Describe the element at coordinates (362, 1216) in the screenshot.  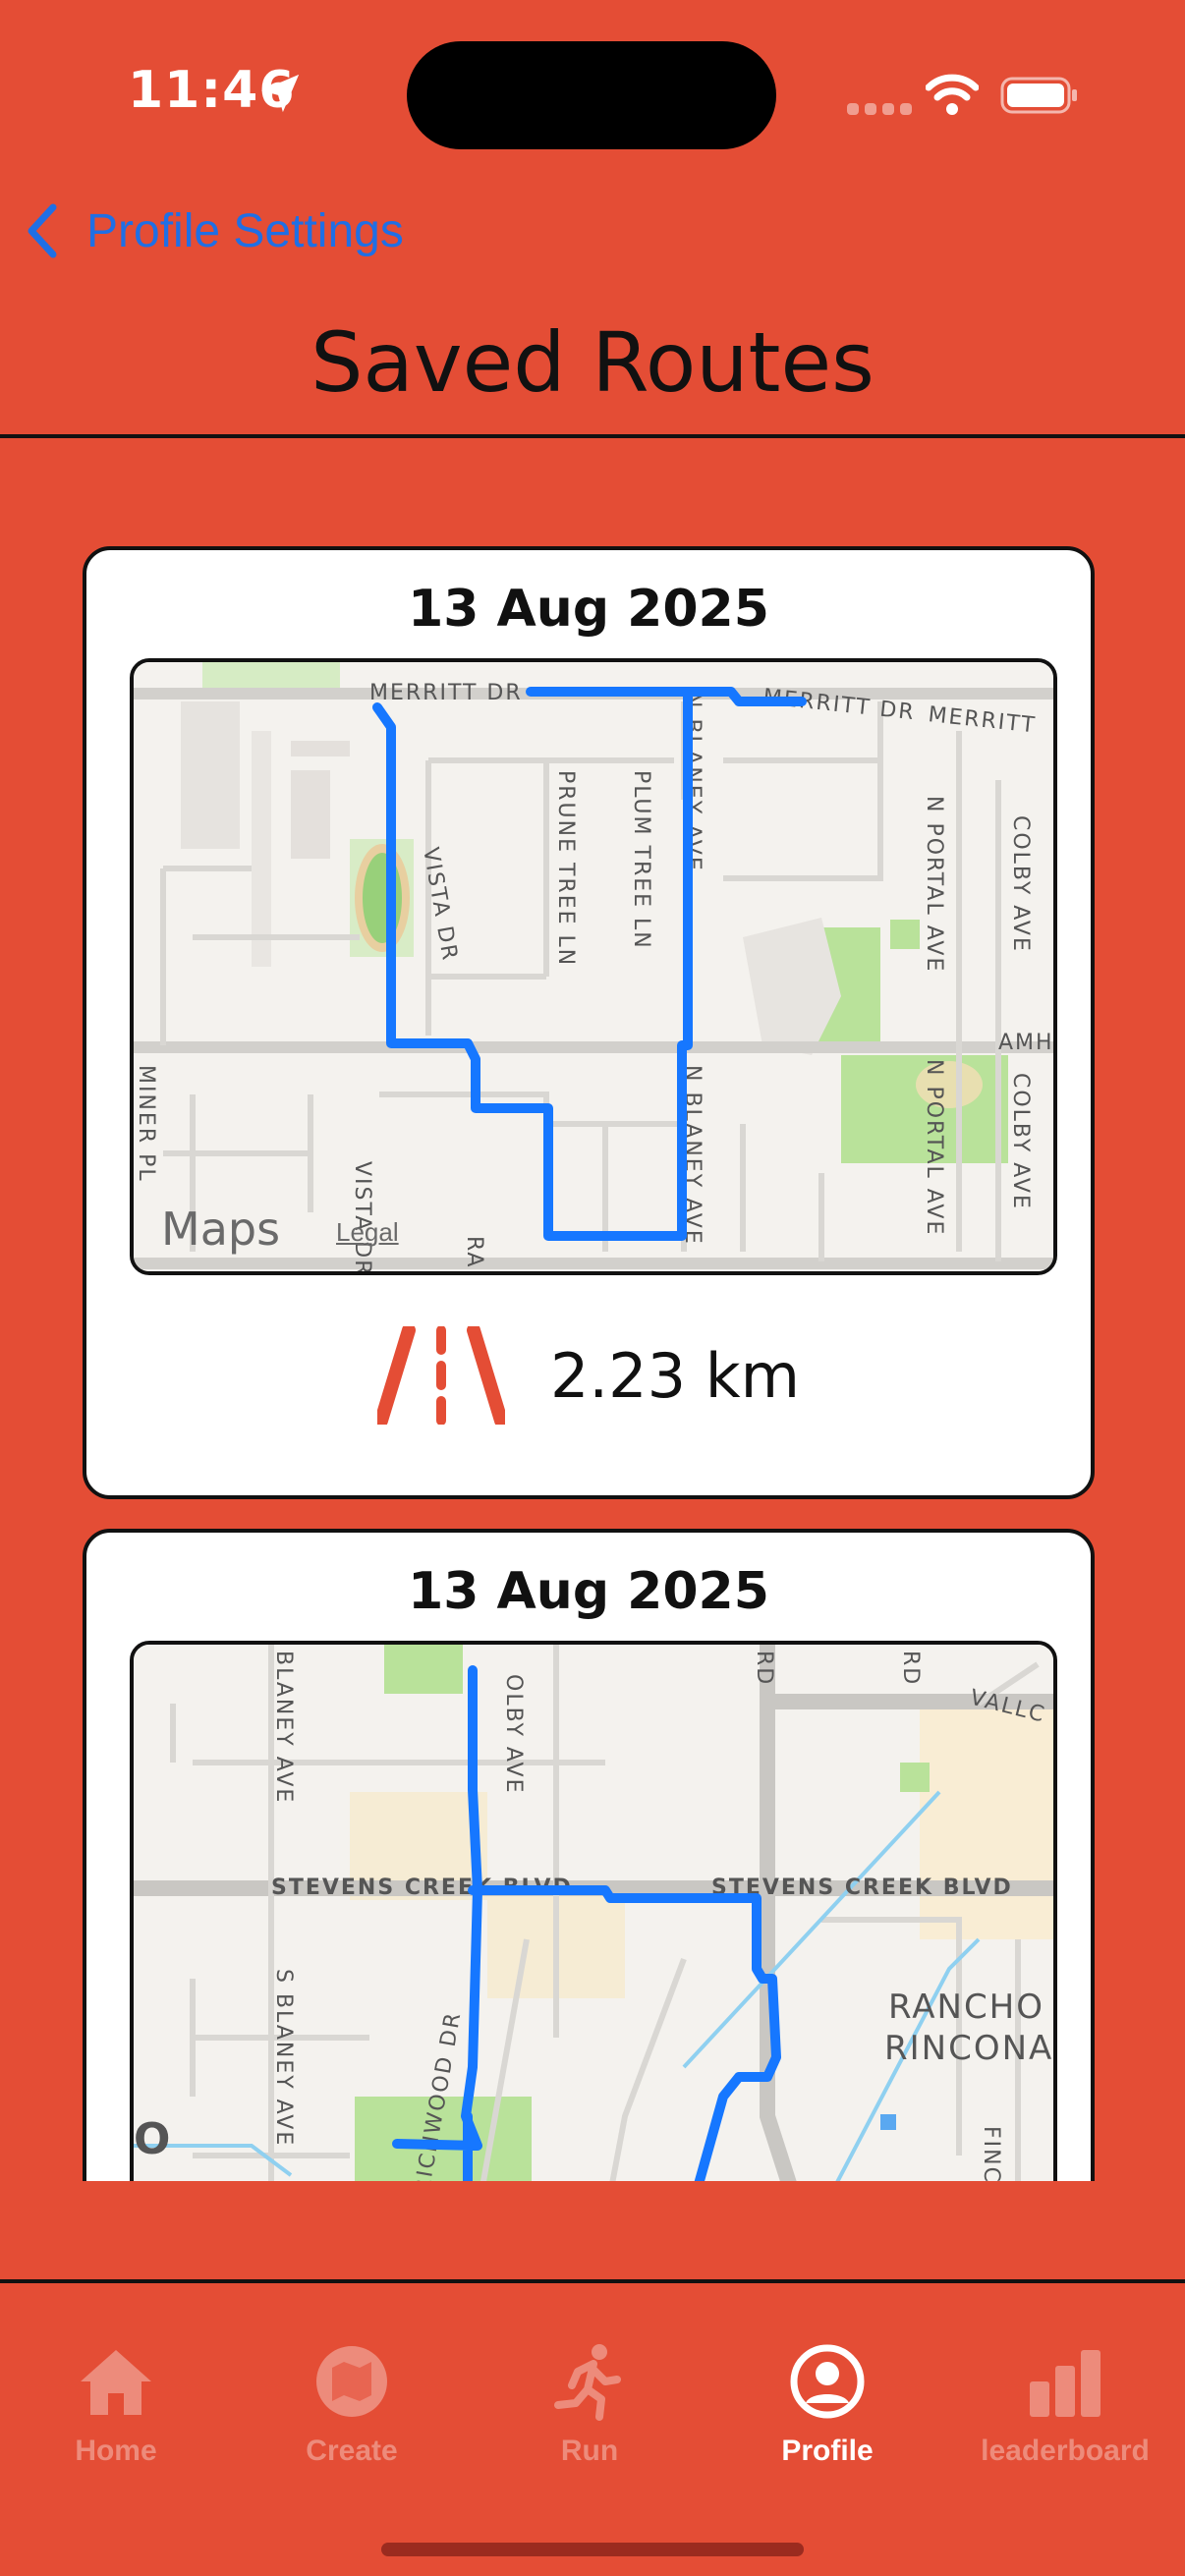
I see `map-label: VISTA DR` at that location.